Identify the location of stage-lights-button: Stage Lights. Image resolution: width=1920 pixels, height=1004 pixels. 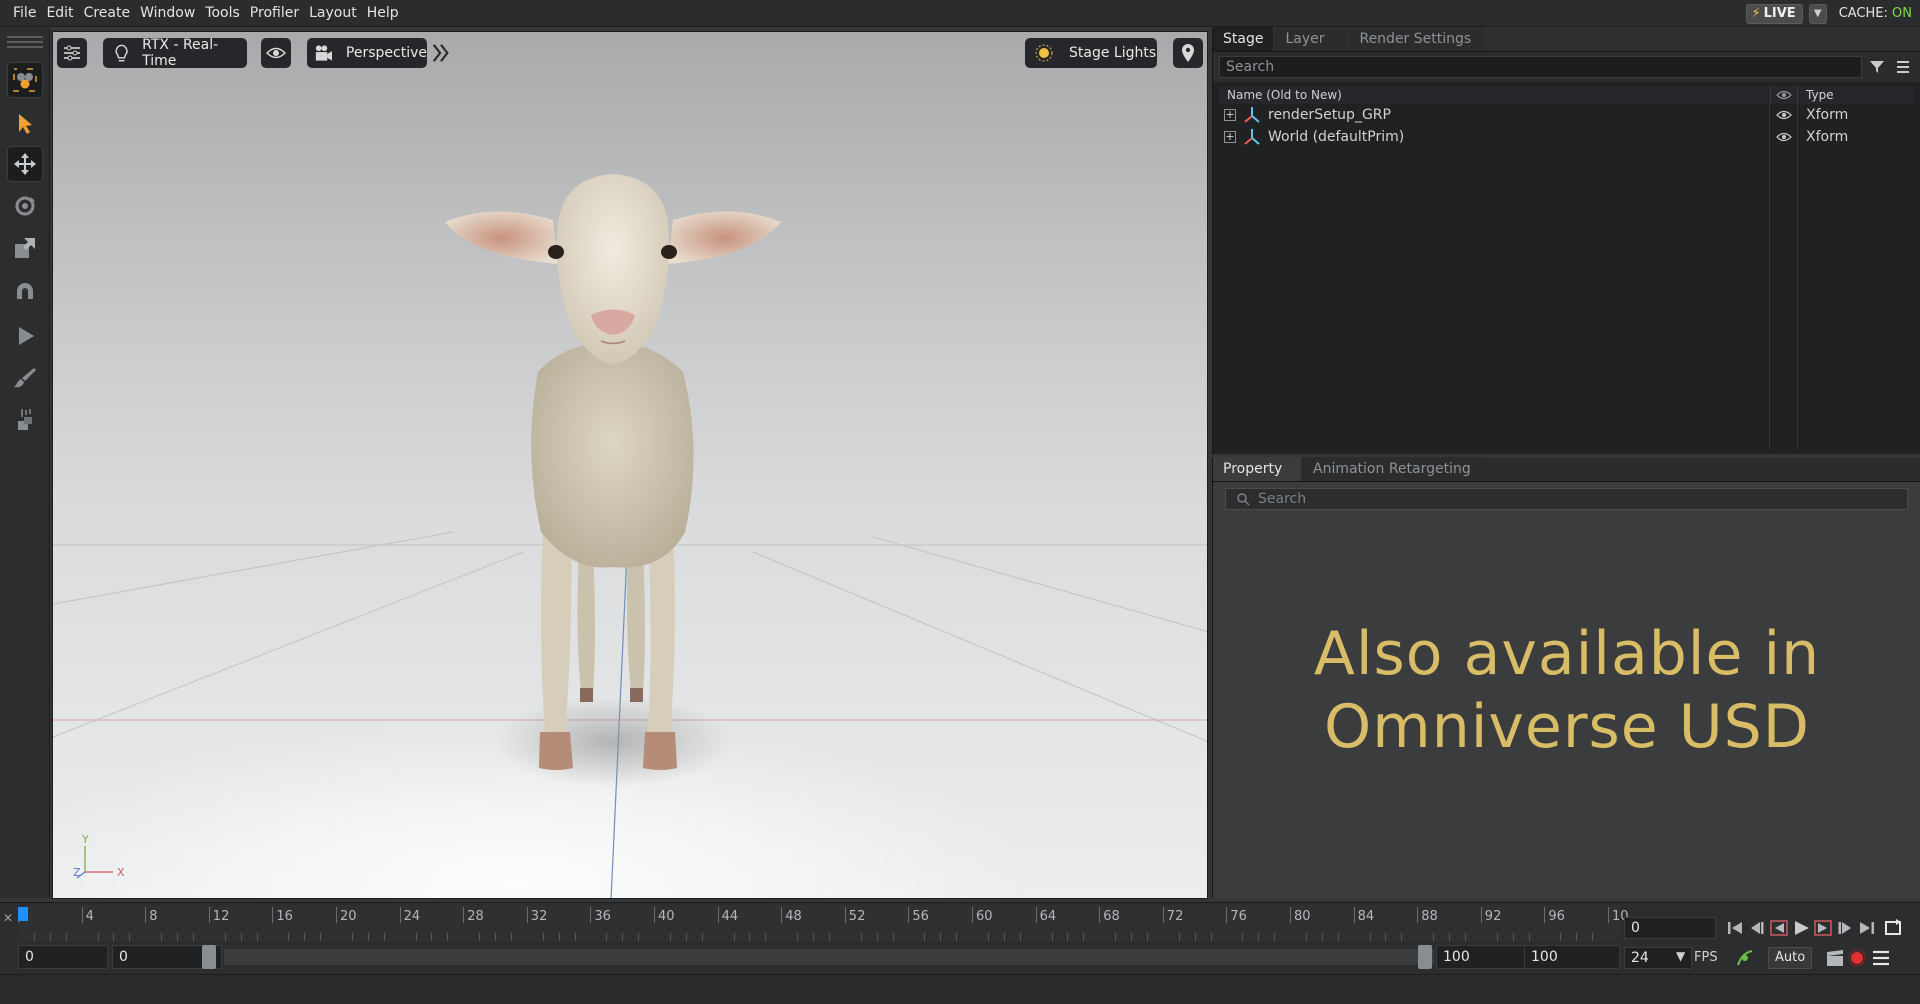
(1091, 53).